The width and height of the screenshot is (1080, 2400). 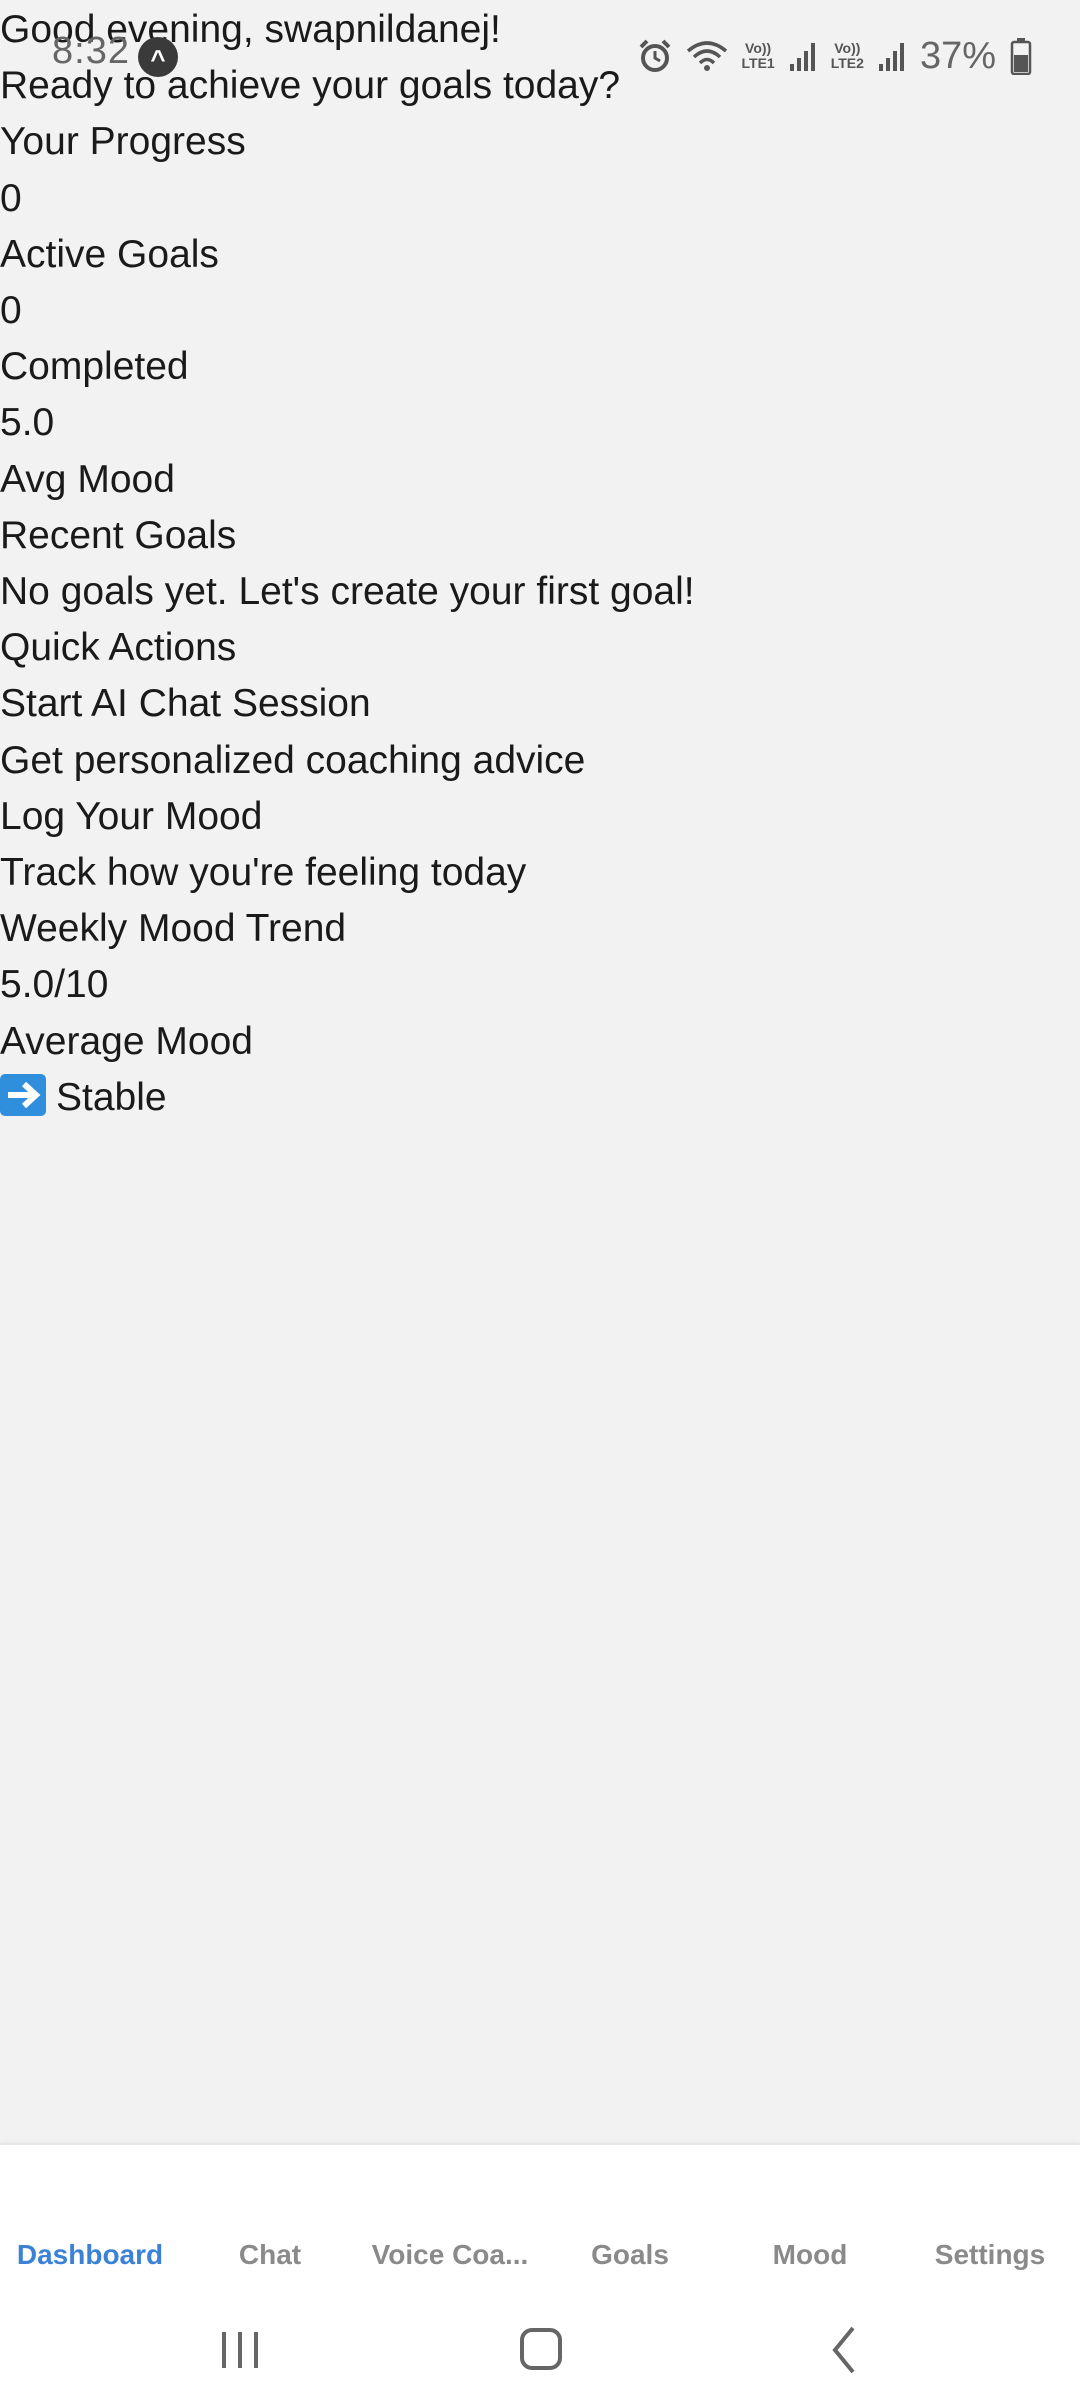 I want to click on weekly-avg-value: 5.0/10, so click(x=54, y=985).